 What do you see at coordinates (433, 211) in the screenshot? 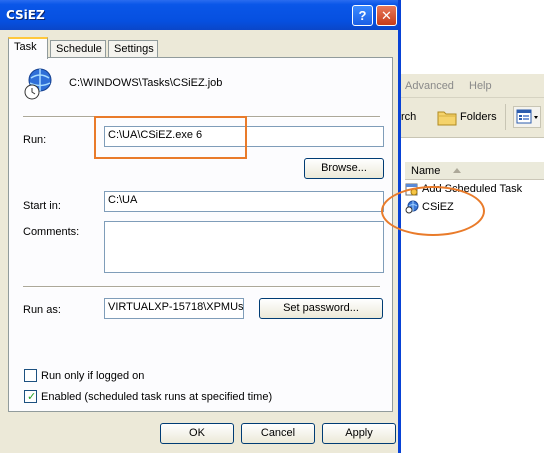
I see `annotation-highlight-task` at bounding box center [433, 211].